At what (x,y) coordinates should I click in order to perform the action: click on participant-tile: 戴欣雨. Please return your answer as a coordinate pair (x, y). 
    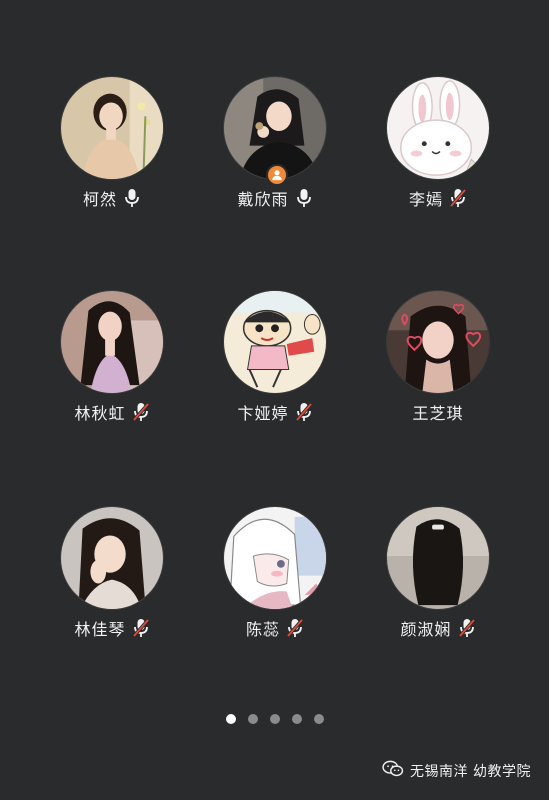
    Looking at the image, I should click on (275, 146).